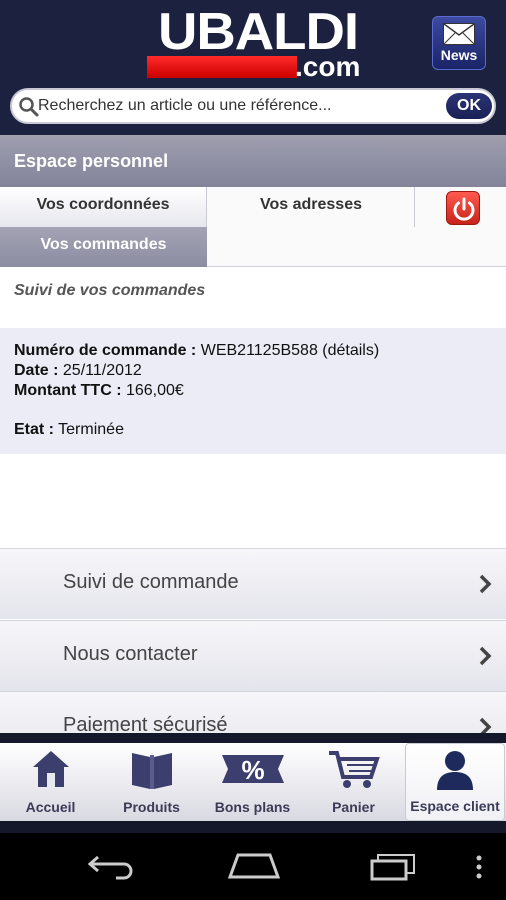 The width and height of the screenshot is (506, 900). I want to click on order-amount-row: Montant TTC : 166,00€, so click(99, 391).